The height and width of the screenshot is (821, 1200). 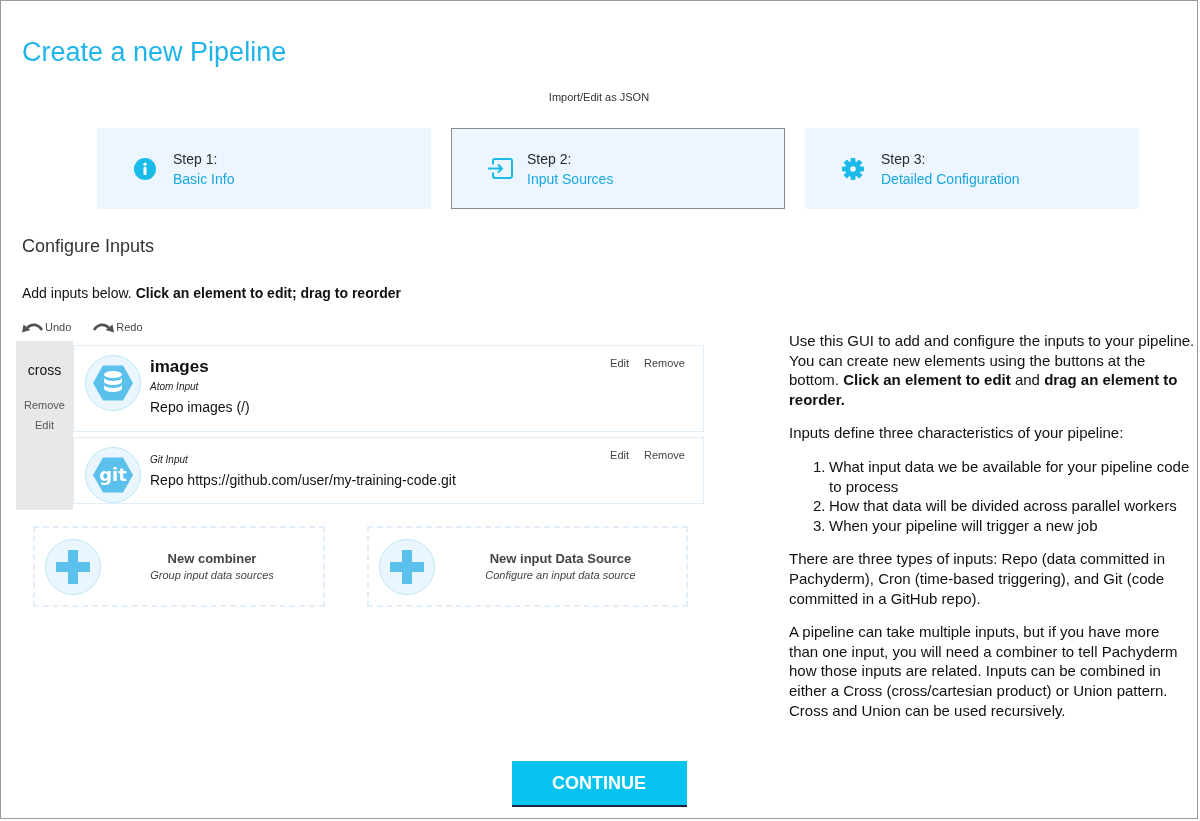 I want to click on input-type-label: Git Input, so click(x=169, y=460).